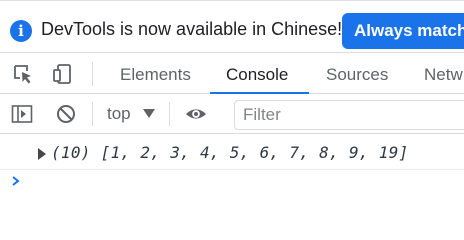 The height and width of the screenshot is (240, 464). I want to click on log-array-preview: (10) [1, 2, 3, 4, 5, 6, 7, 8, 9, 19], so click(230, 152).